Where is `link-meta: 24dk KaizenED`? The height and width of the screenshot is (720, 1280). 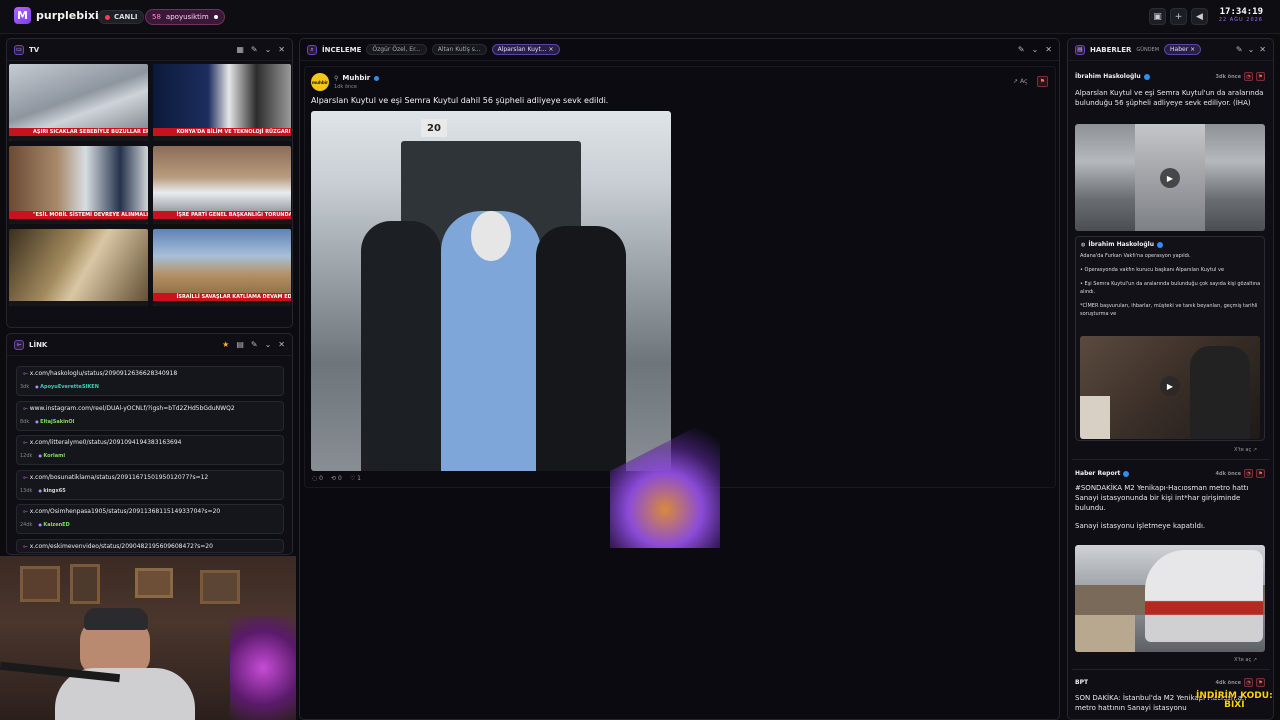 link-meta: 24dk KaizenED is located at coordinates (45, 525).